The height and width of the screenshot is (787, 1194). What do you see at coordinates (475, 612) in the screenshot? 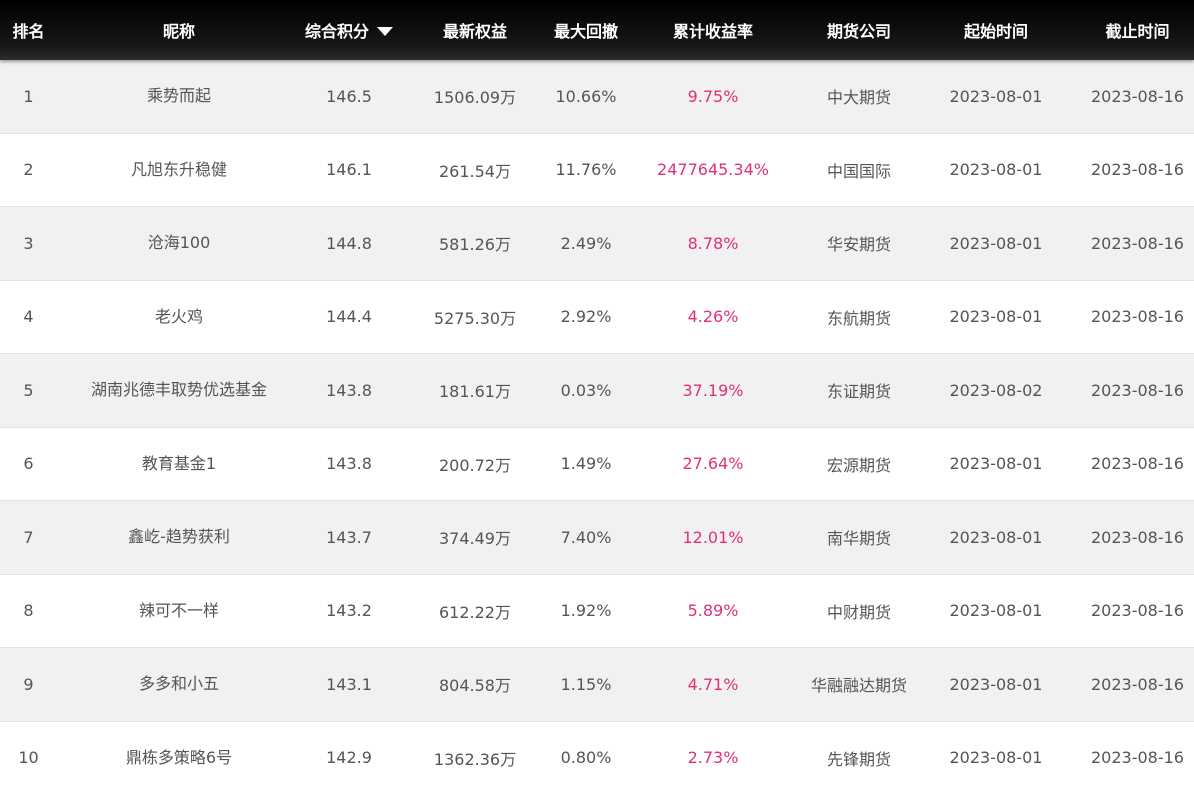
I see `equity-cell: 612.22万` at bounding box center [475, 612].